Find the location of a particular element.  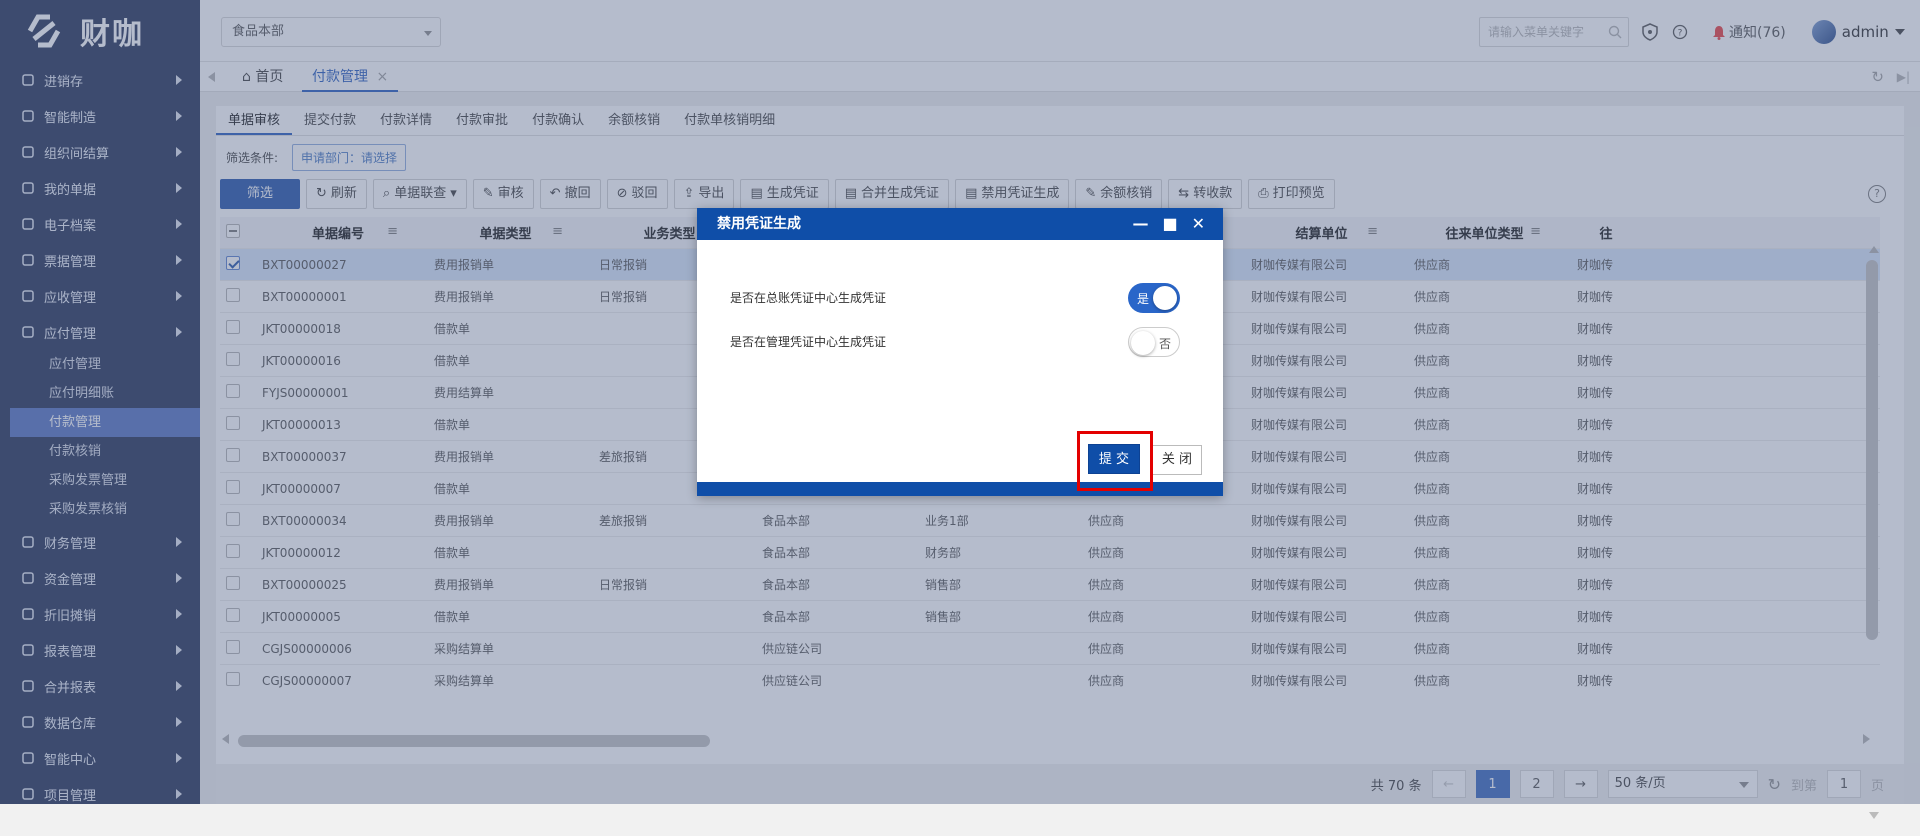

highlight-box is located at coordinates (1115, 461).